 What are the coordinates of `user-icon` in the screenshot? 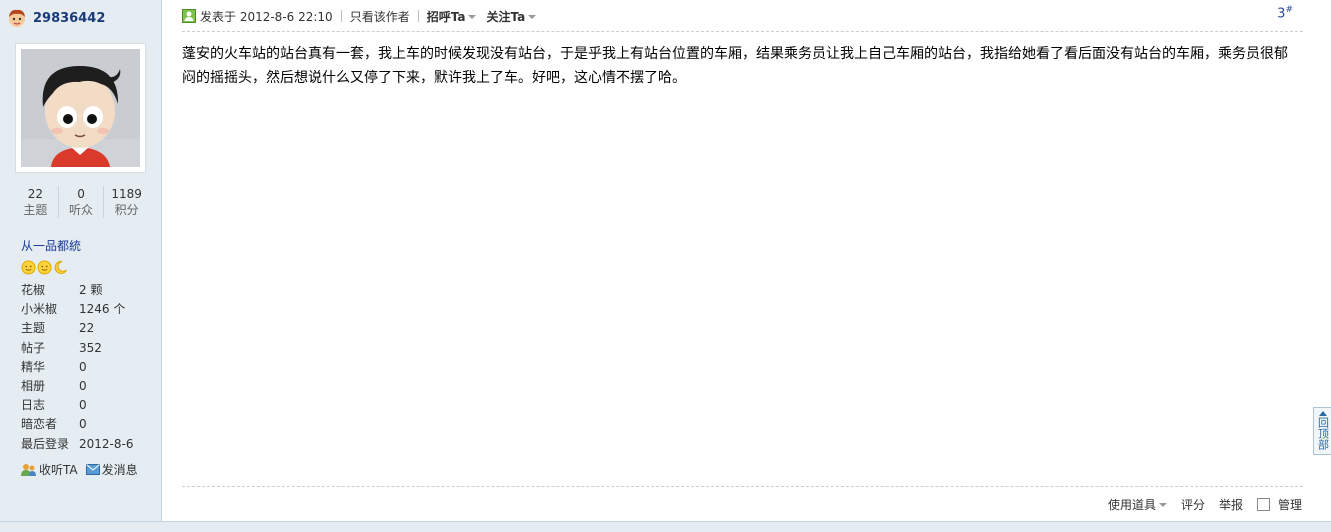 It's located at (17, 18).